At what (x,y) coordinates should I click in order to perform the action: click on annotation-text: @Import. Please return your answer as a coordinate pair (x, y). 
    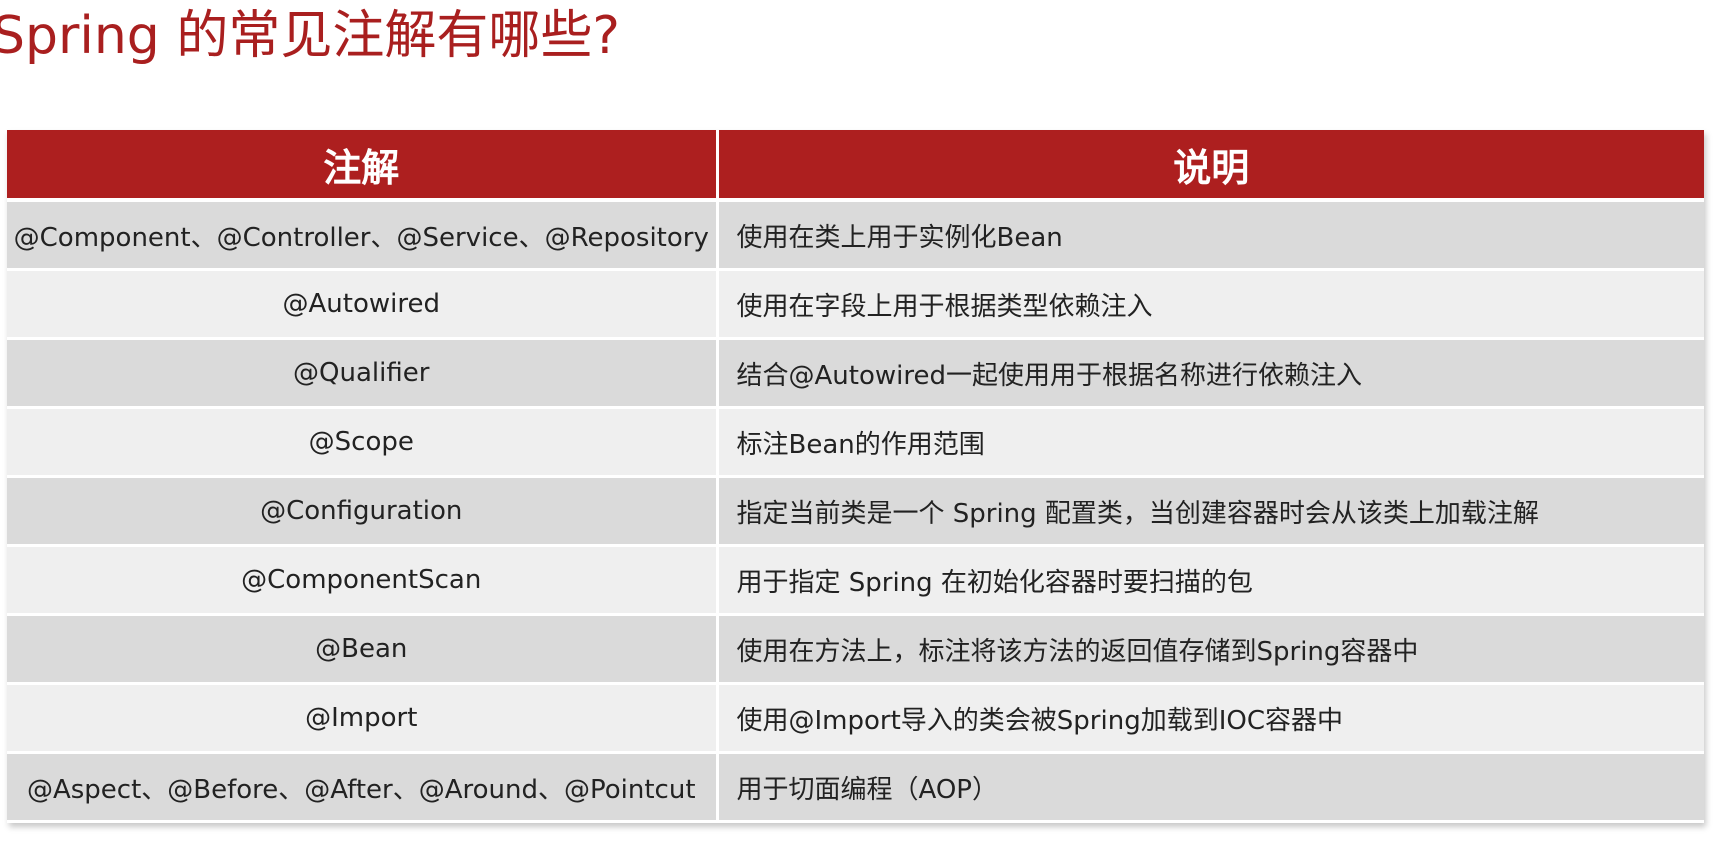
    Looking at the image, I should click on (361, 718).